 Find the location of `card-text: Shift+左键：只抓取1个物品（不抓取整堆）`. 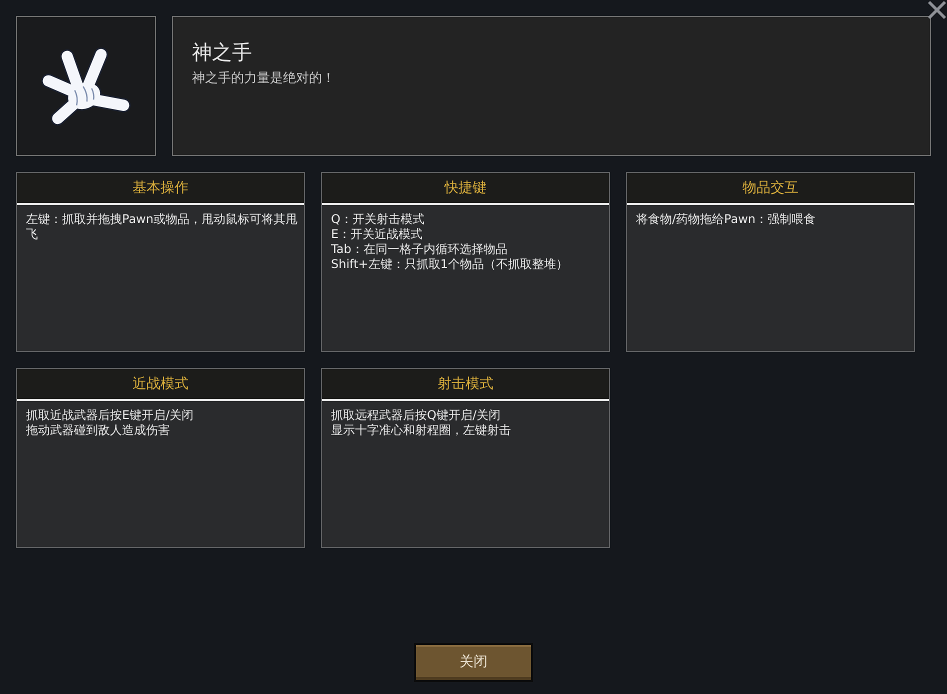

card-text: Shift+左键：只抓取1个物品（不抓取整堆） is located at coordinates (450, 264).